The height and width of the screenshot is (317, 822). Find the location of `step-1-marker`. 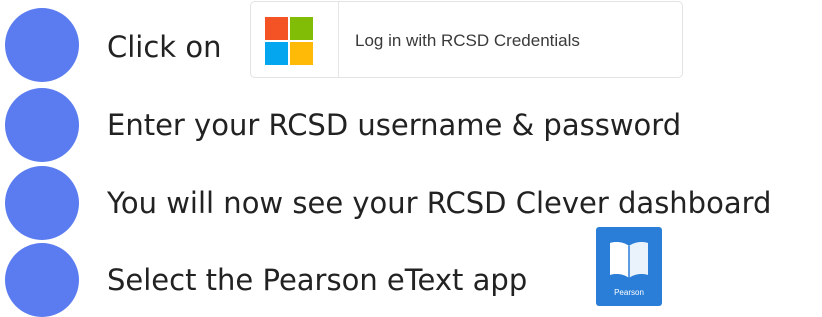

step-1-marker is located at coordinates (42, 45).